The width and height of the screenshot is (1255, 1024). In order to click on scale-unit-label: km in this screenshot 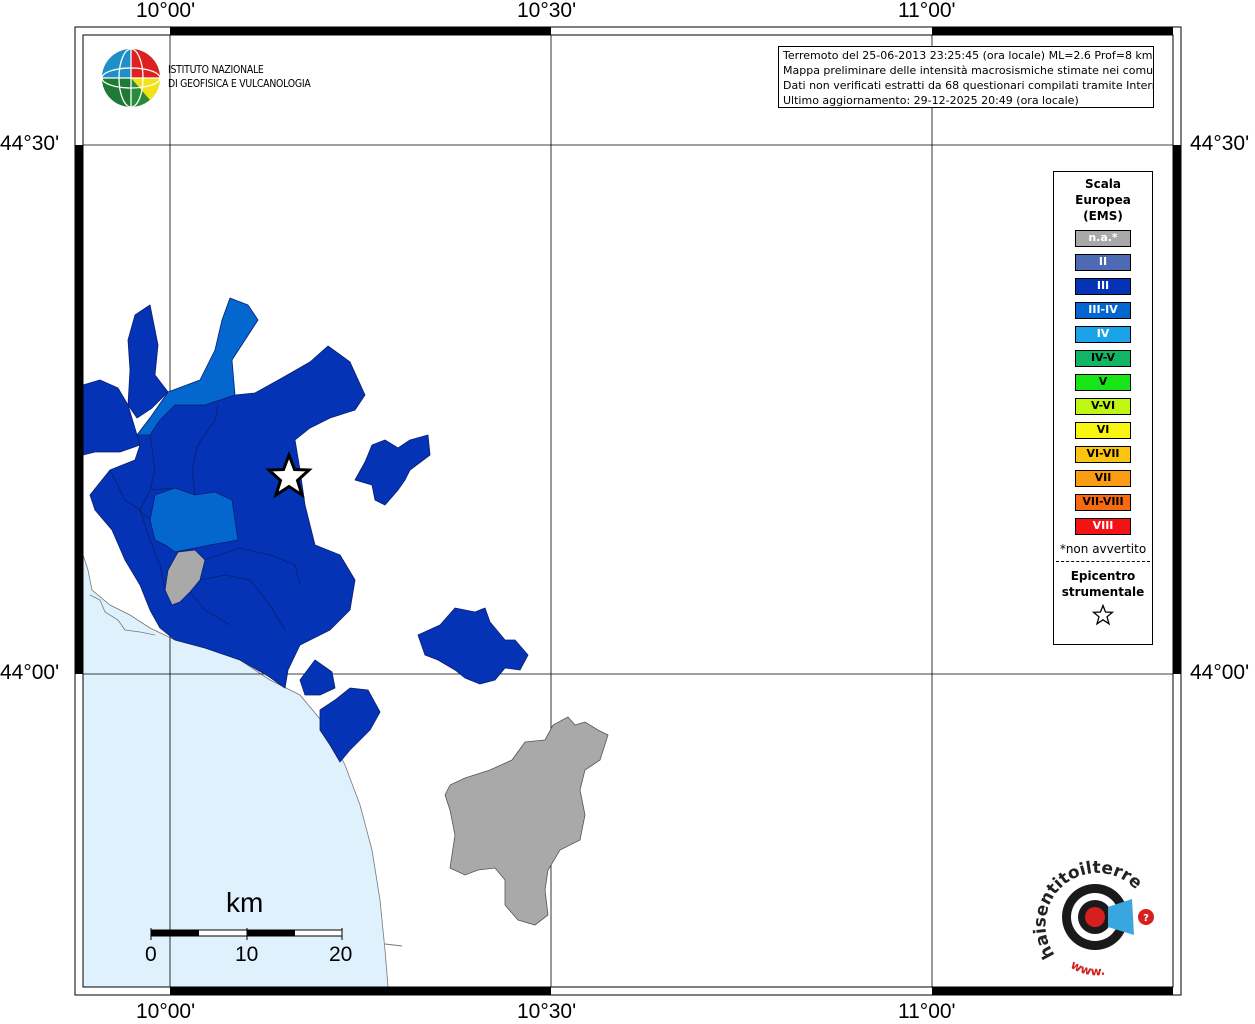, I will do `click(245, 902)`.